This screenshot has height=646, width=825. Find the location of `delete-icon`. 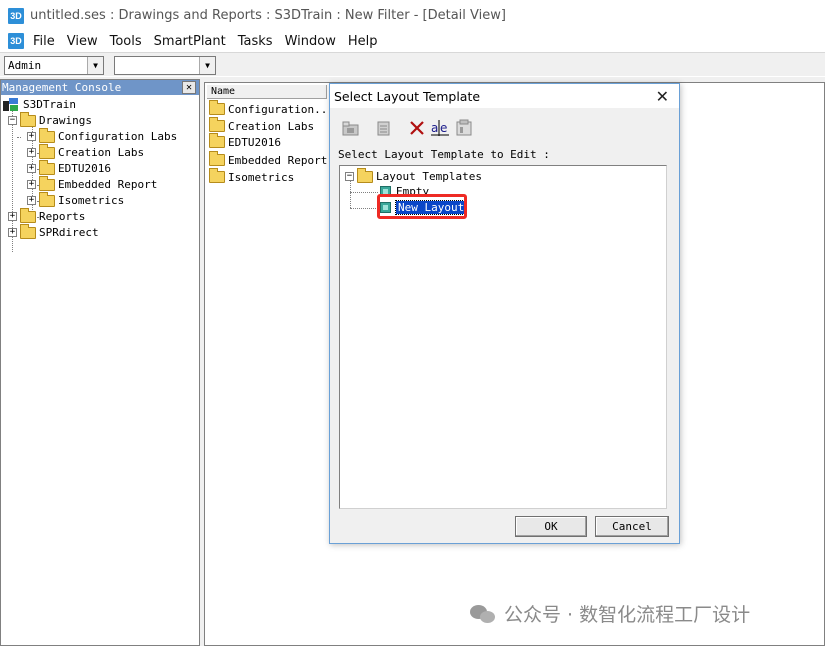

delete-icon is located at coordinates (417, 128).